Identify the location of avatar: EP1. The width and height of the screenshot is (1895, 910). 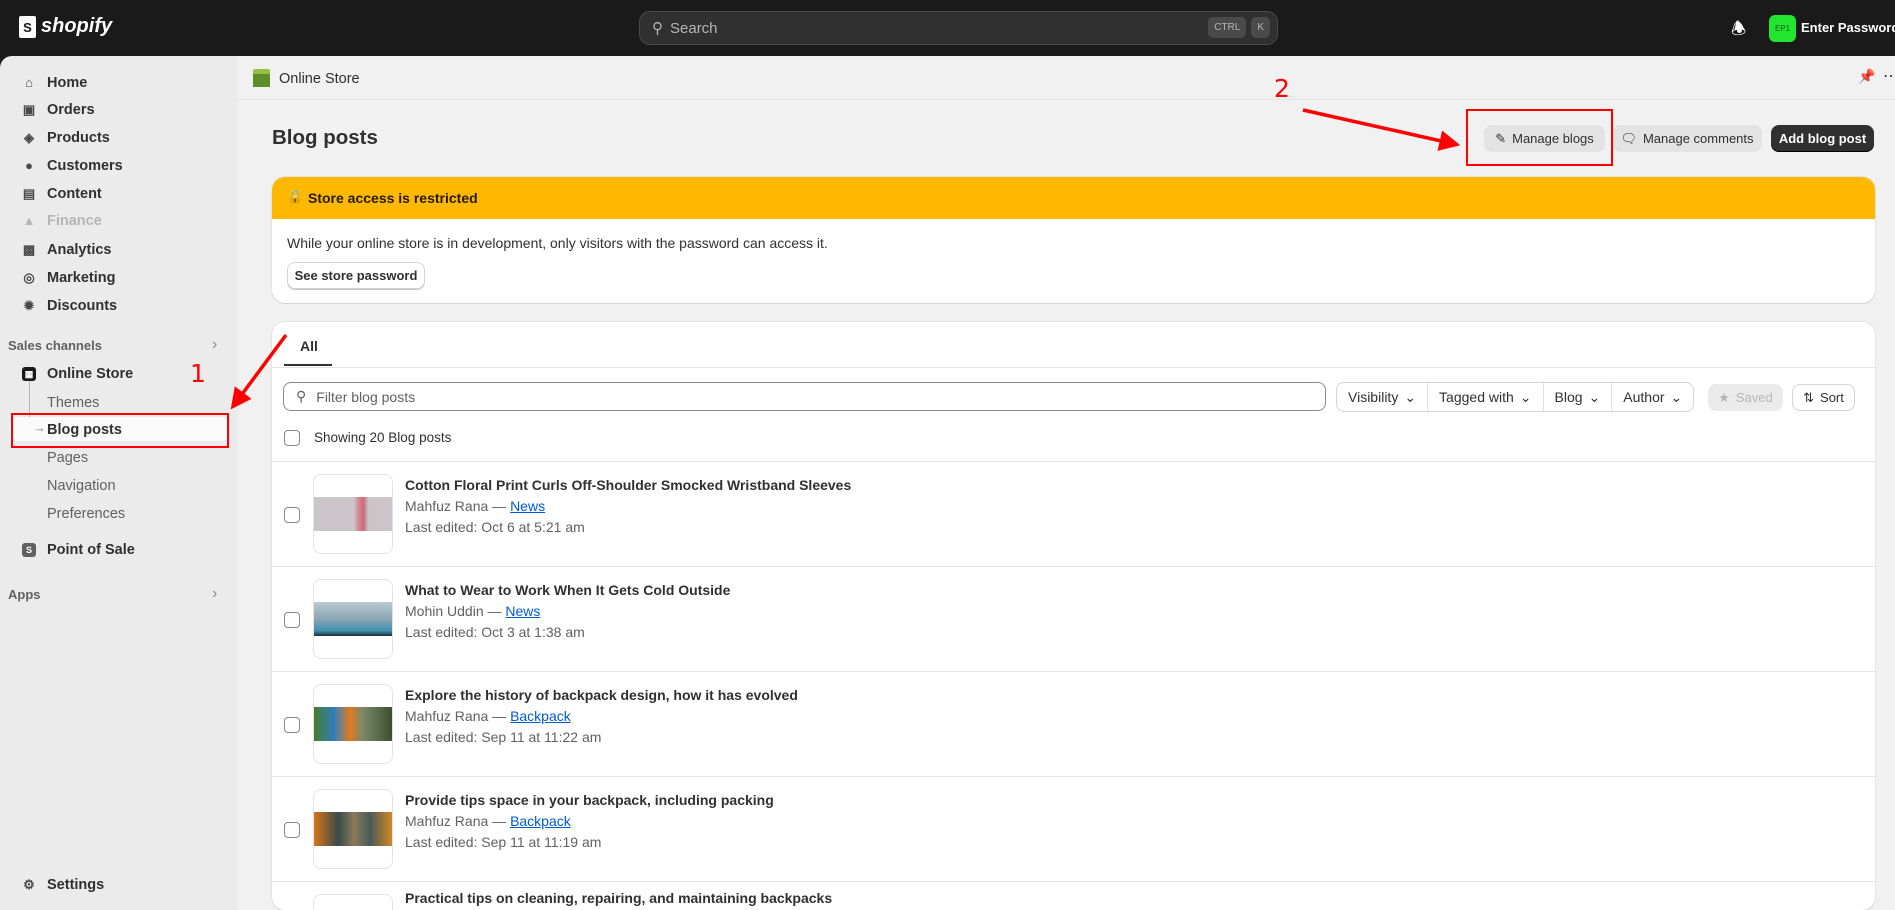
(1782, 28).